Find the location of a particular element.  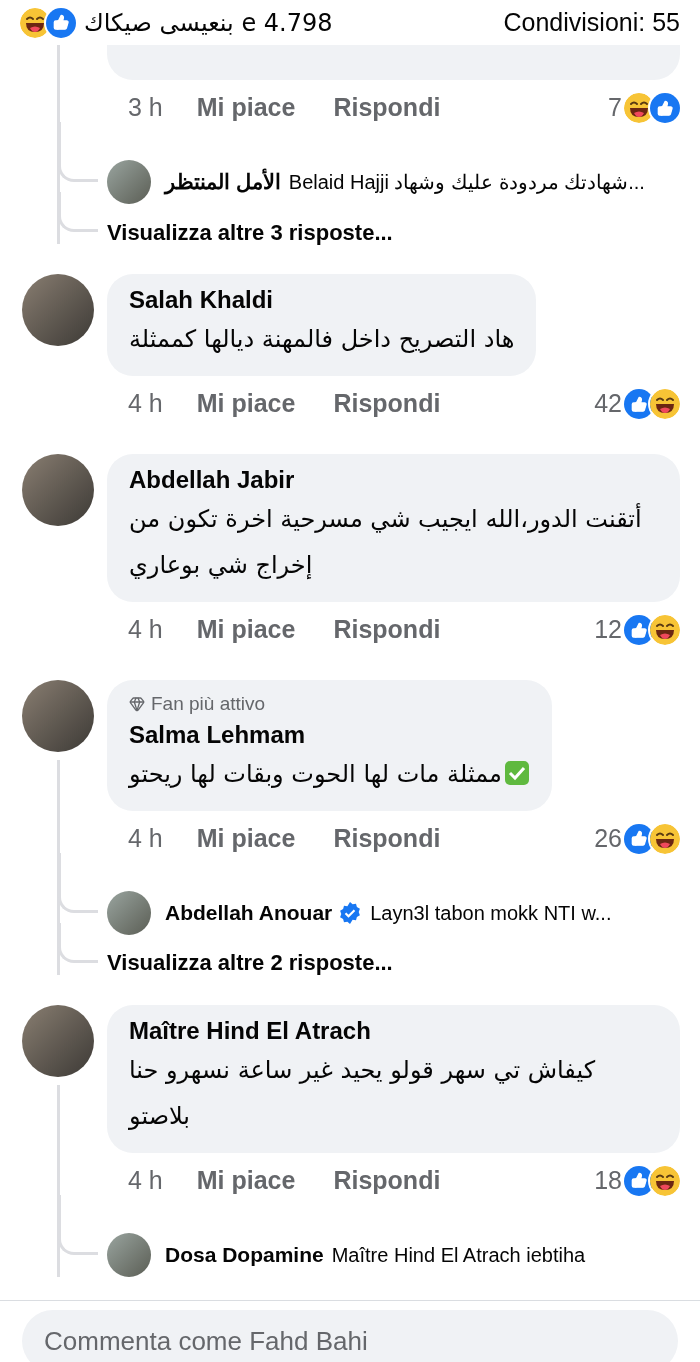

reply-preview: Maître Hind El Atrach iebtiha is located at coordinates (458, 1254).